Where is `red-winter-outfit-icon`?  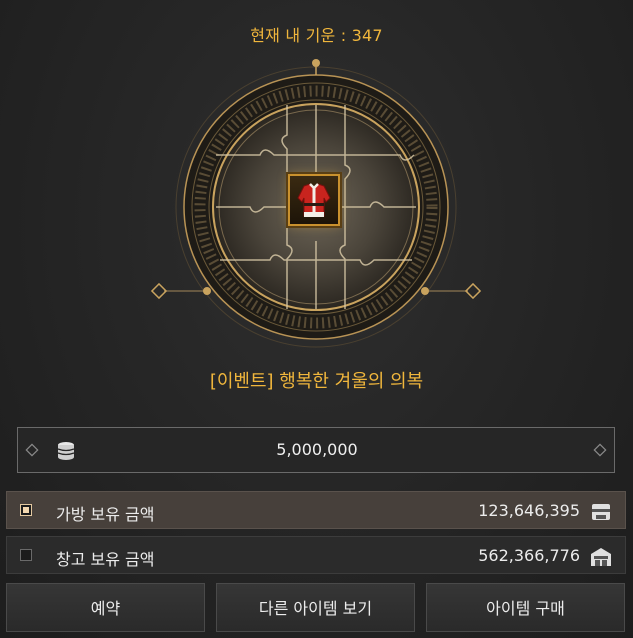 red-winter-outfit-icon is located at coordinates (314, 200).